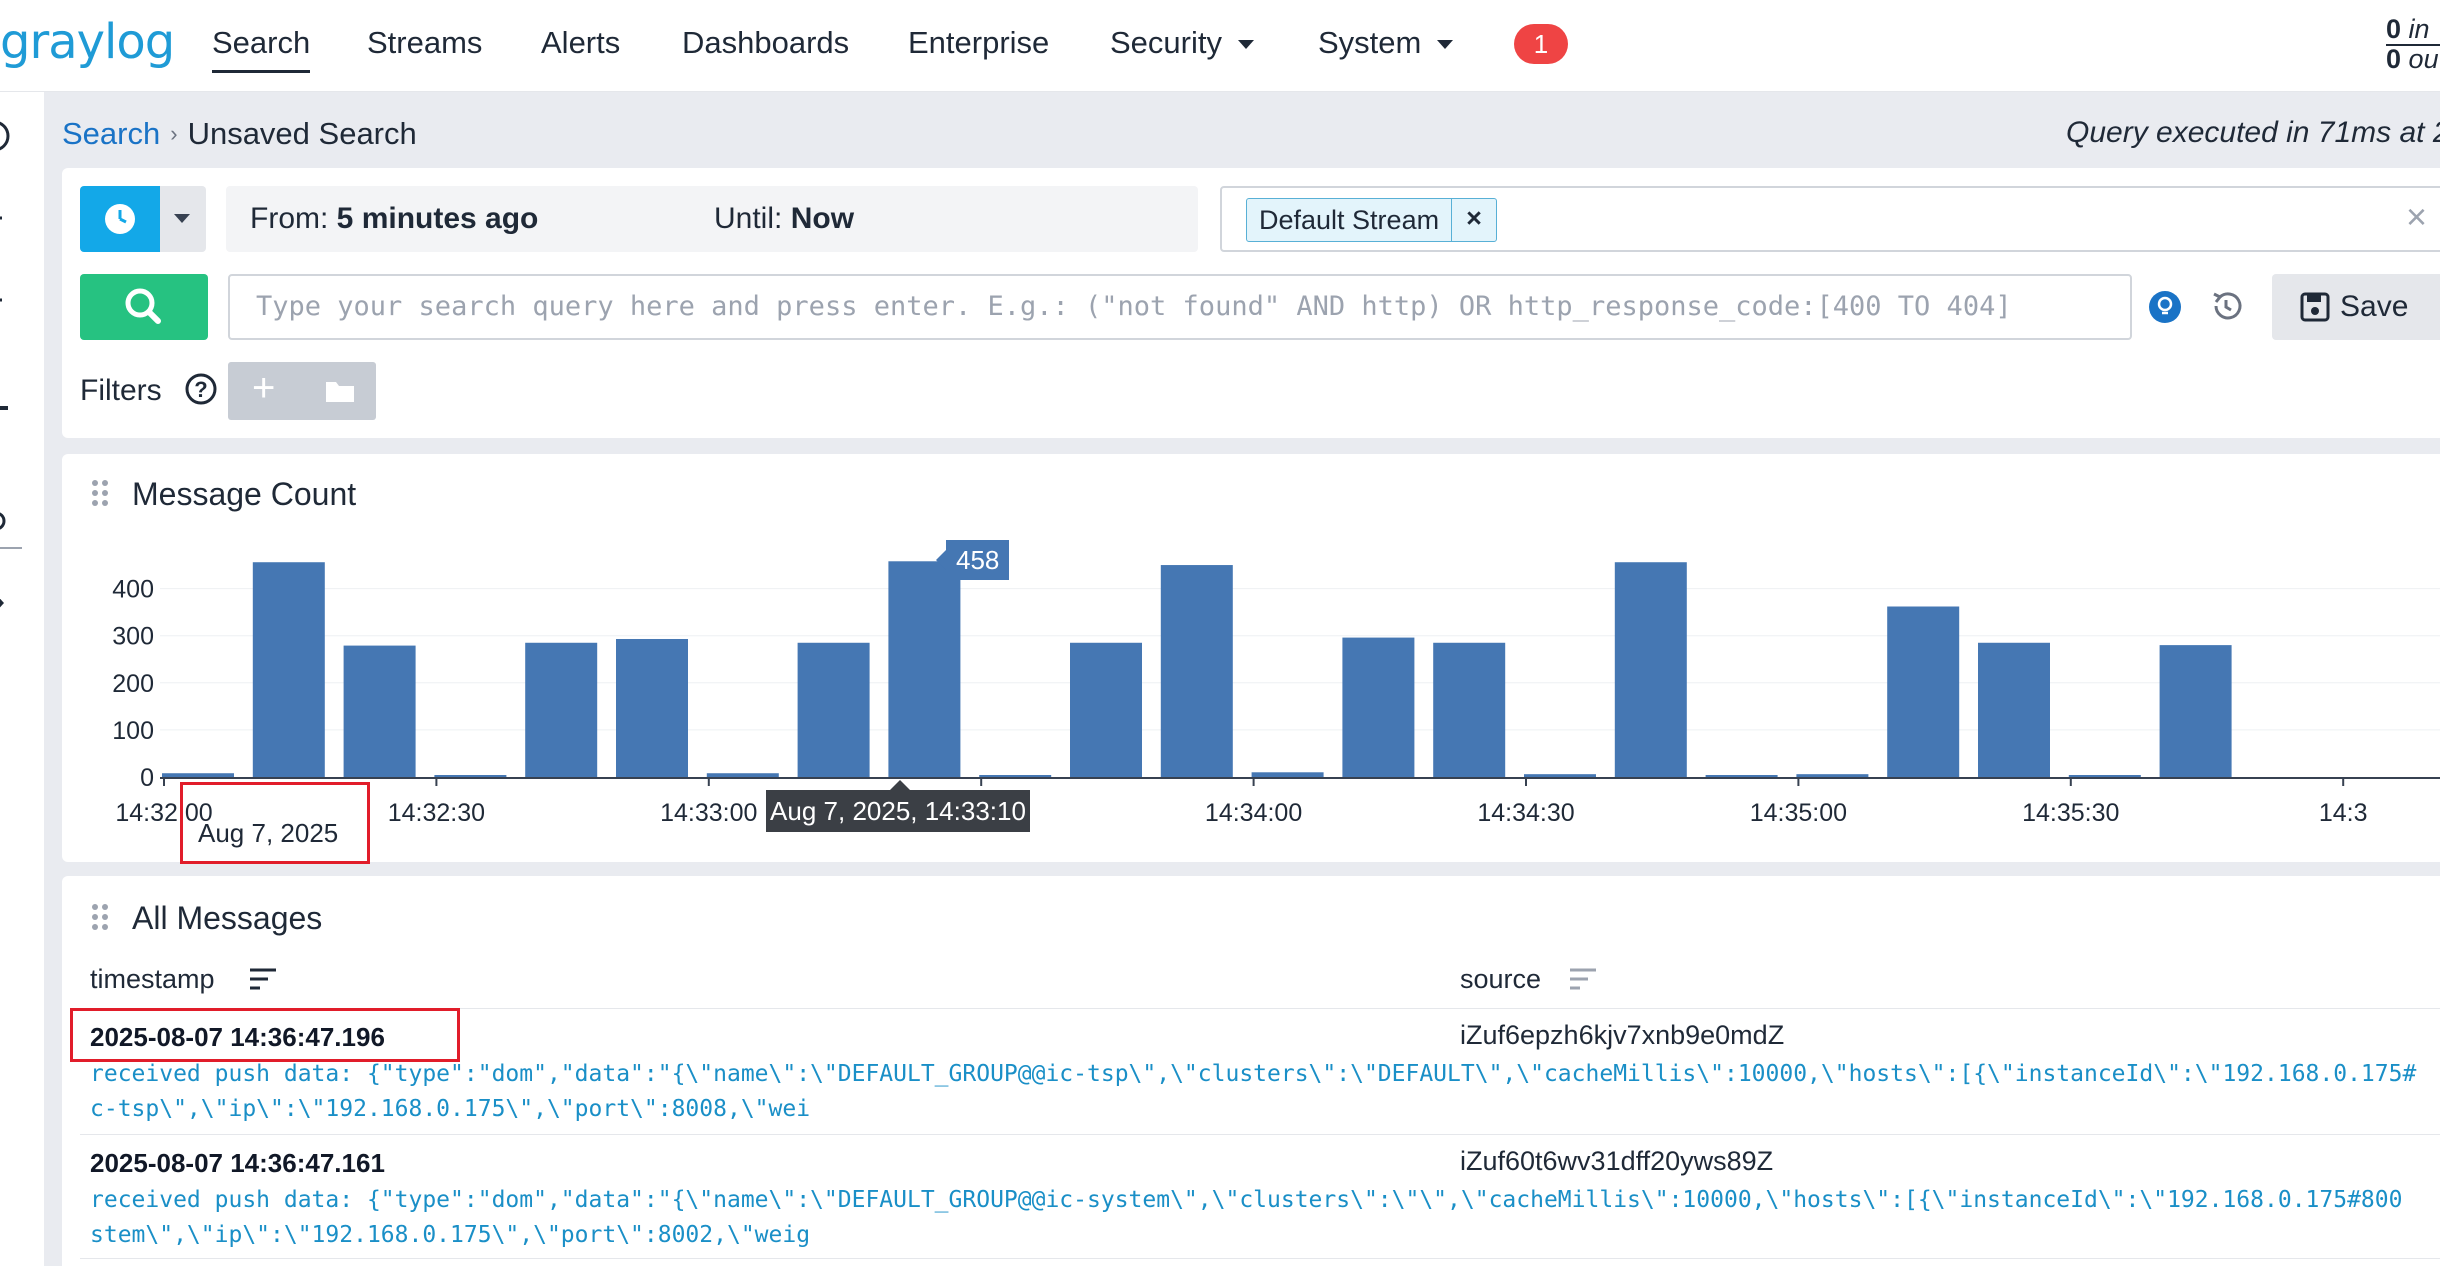 The height and width of the screenshot is (1266, 2440). Describe the element at coordinates (265, 1035) in the screenshot. I see `highlight-box-timestamp` at that location.